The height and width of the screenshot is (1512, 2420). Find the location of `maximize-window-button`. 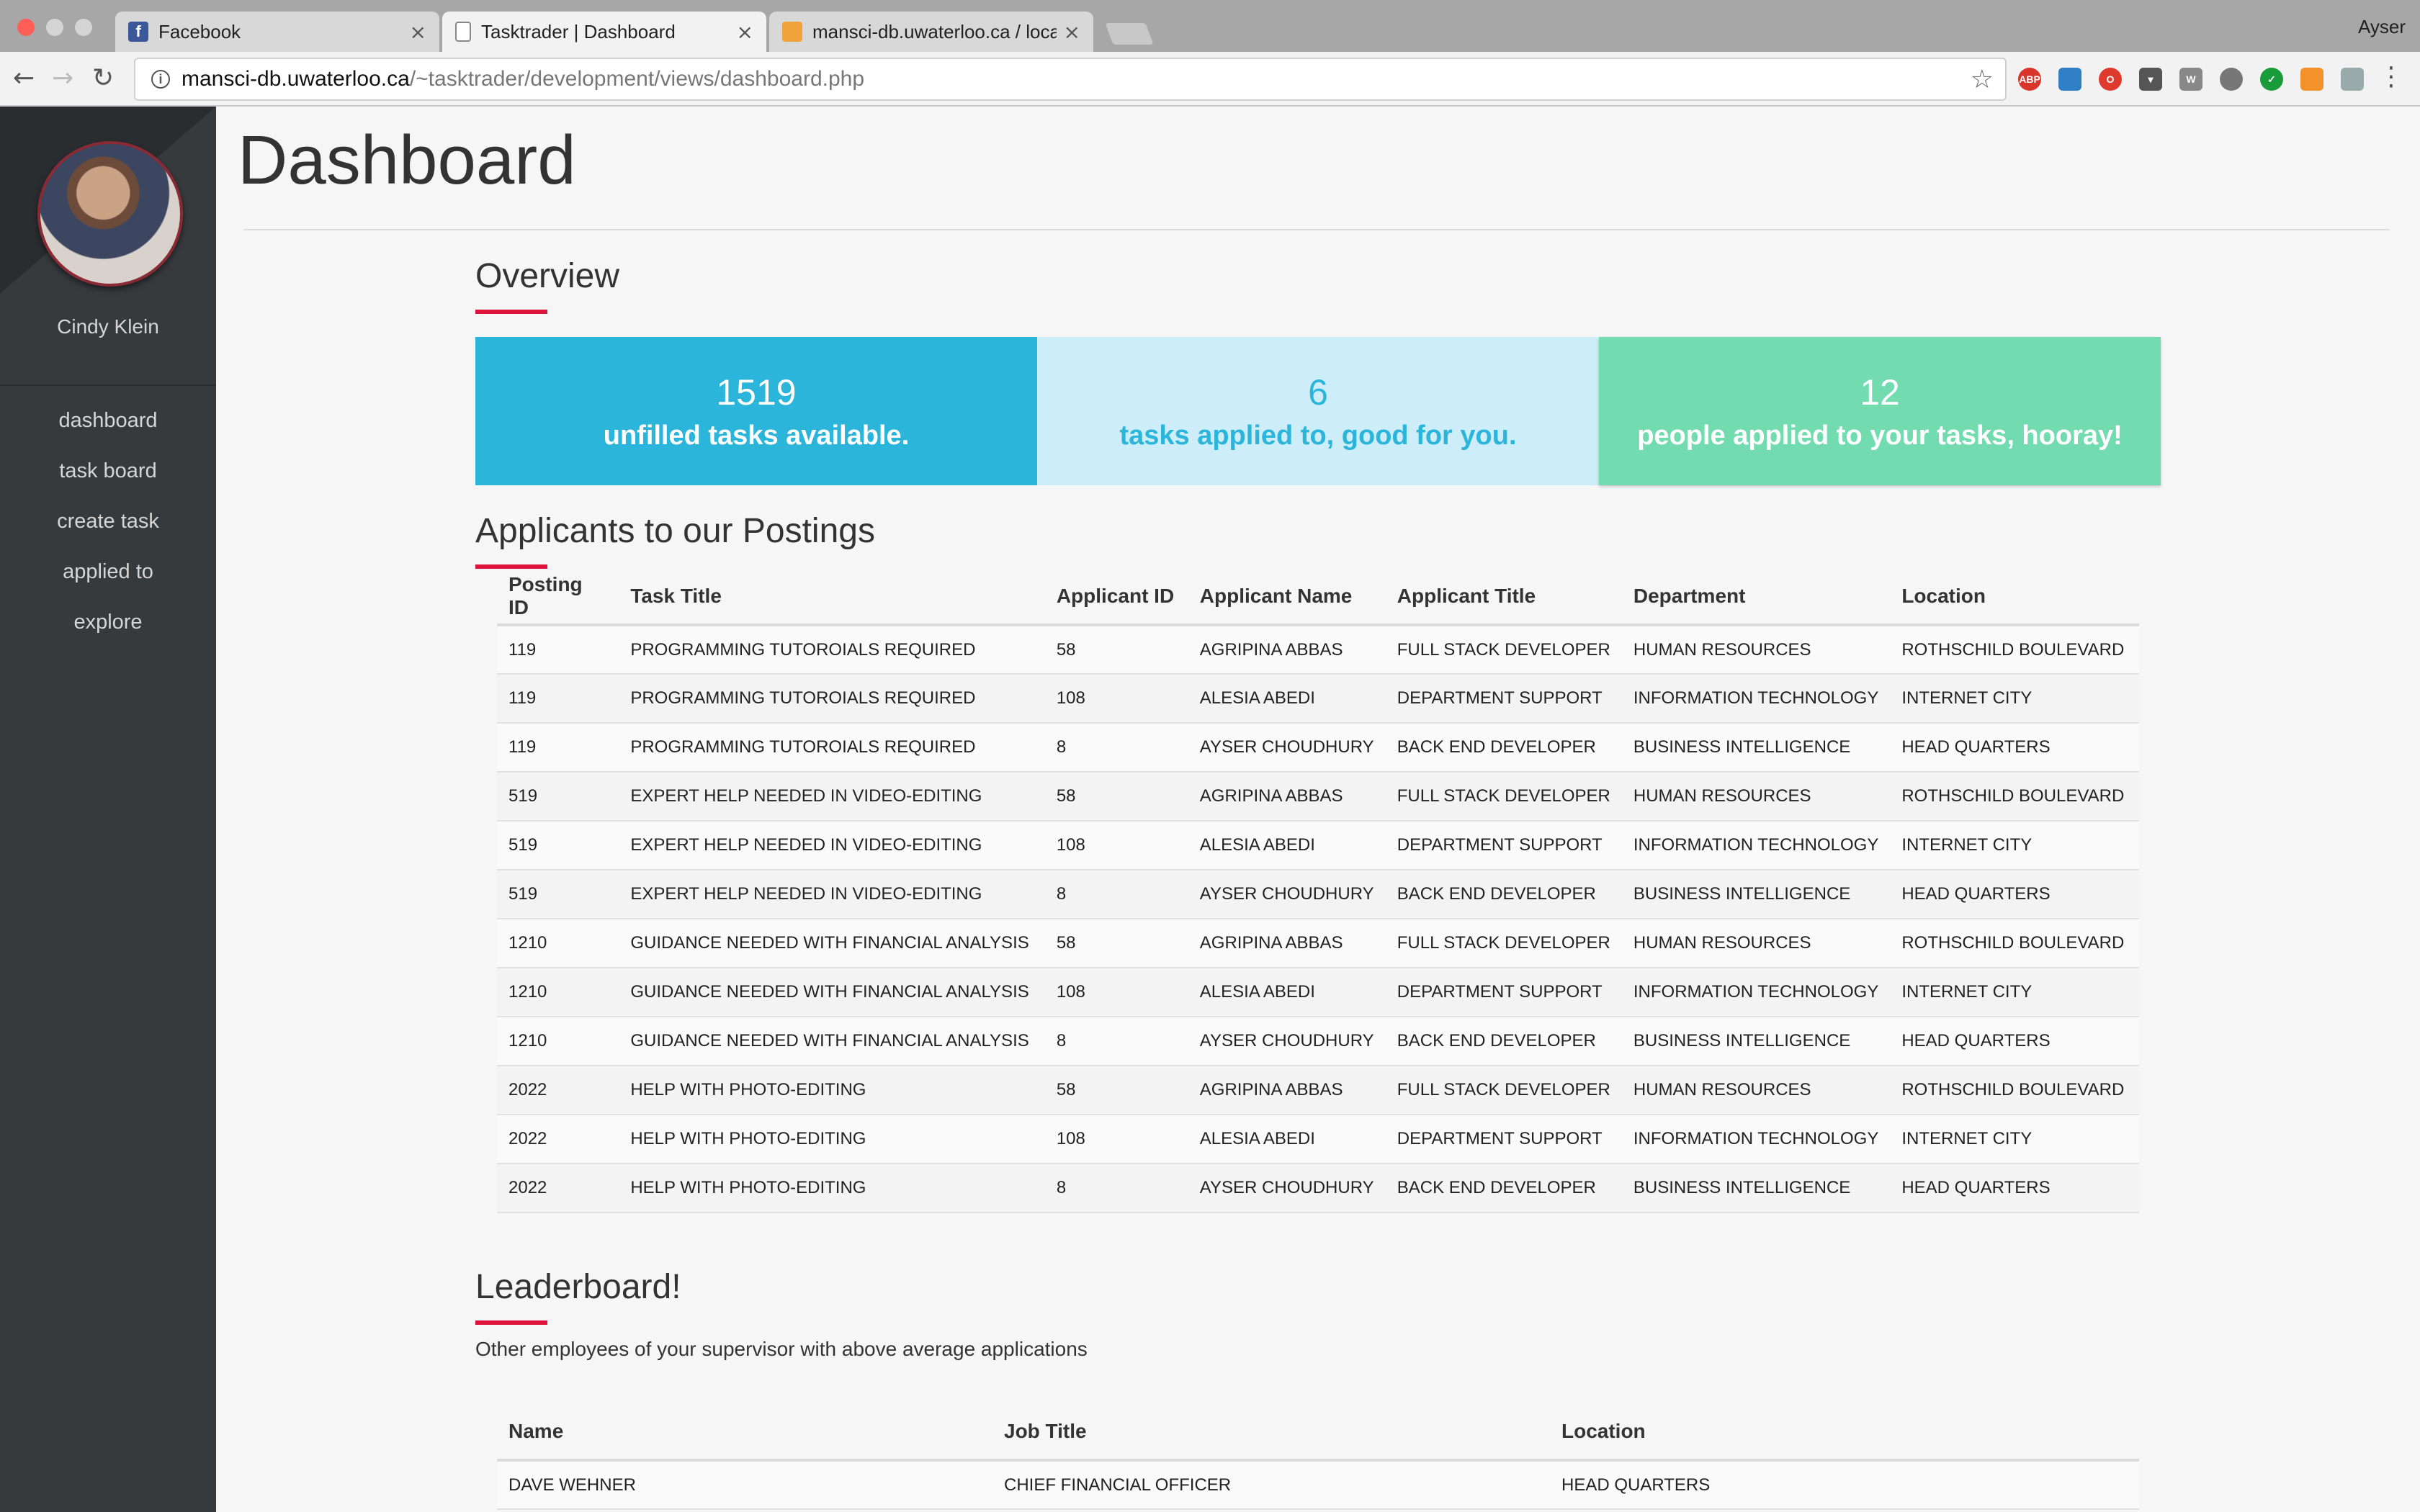

maximize-window-button is located at coordinates (83, 27).